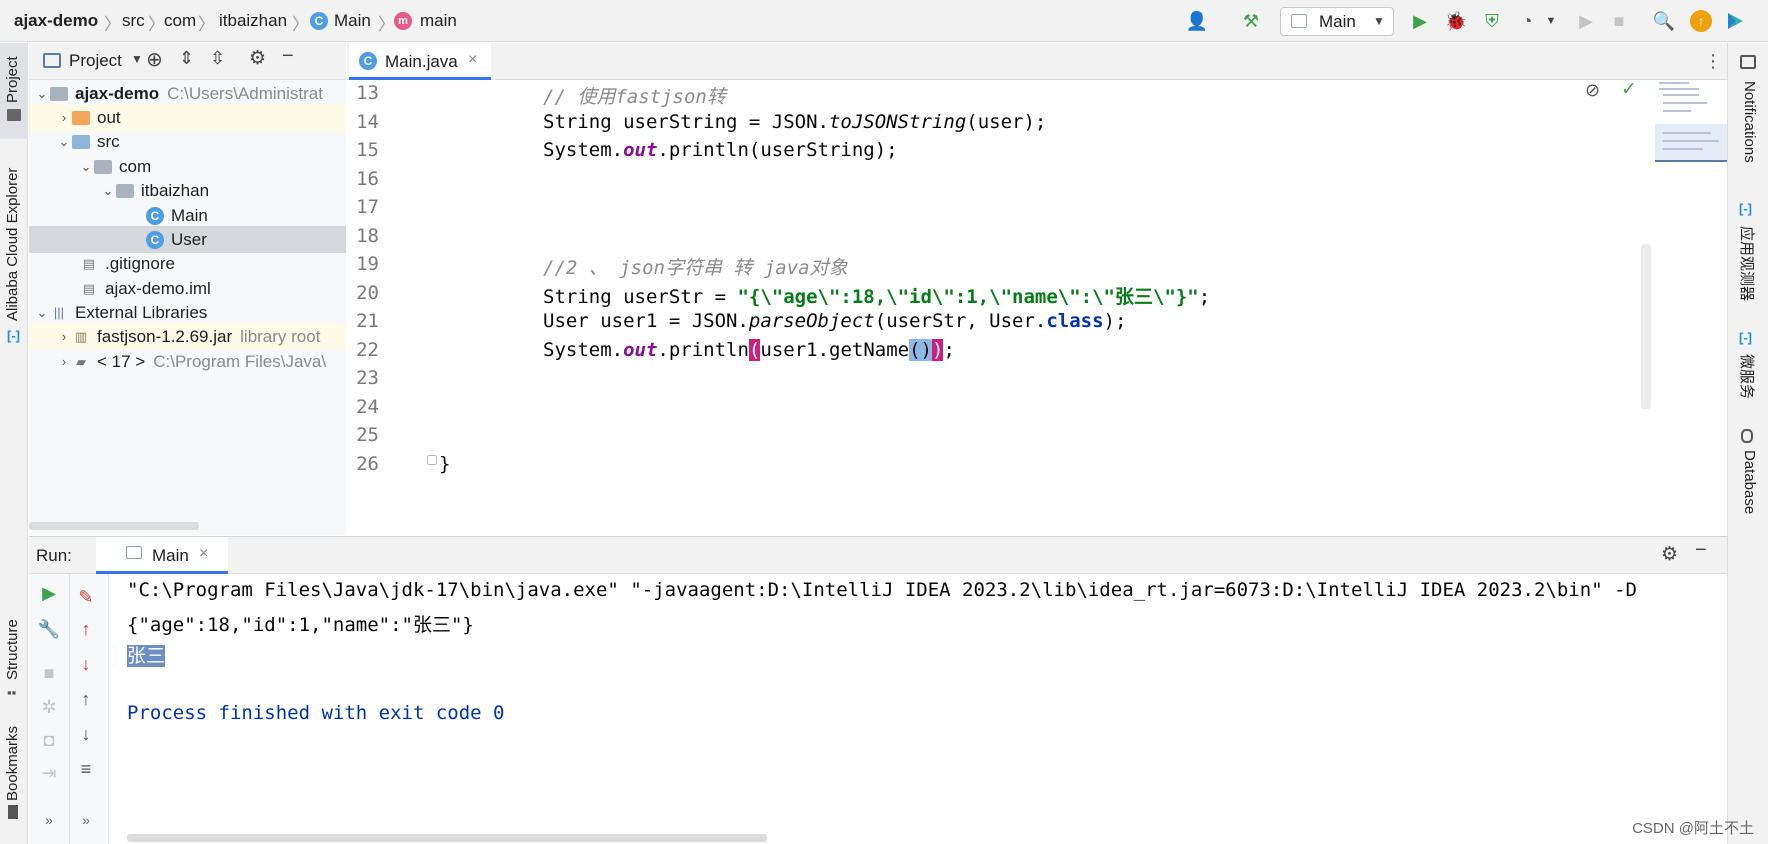 The width and height of the screenshot is (1768, 844). What do you see at coordinates (217, 58) in the screenshot?
I see `collapse-all-icon: ⇳` at bounding box center [217, 58].